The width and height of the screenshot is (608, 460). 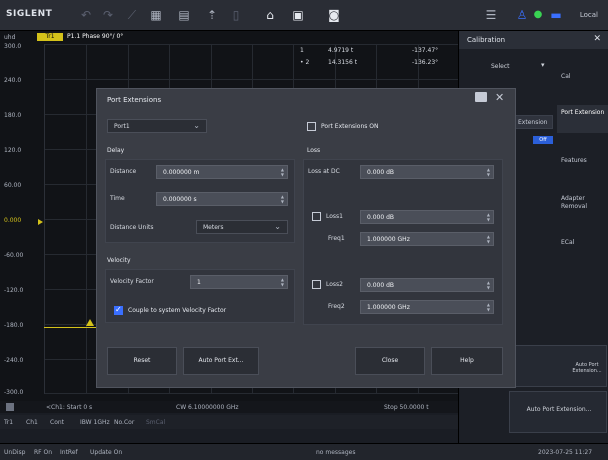 What do you see at coordinates (582, 161) in the screenshot?
I see `tab-features: Features` at bounding box center [582, 161].